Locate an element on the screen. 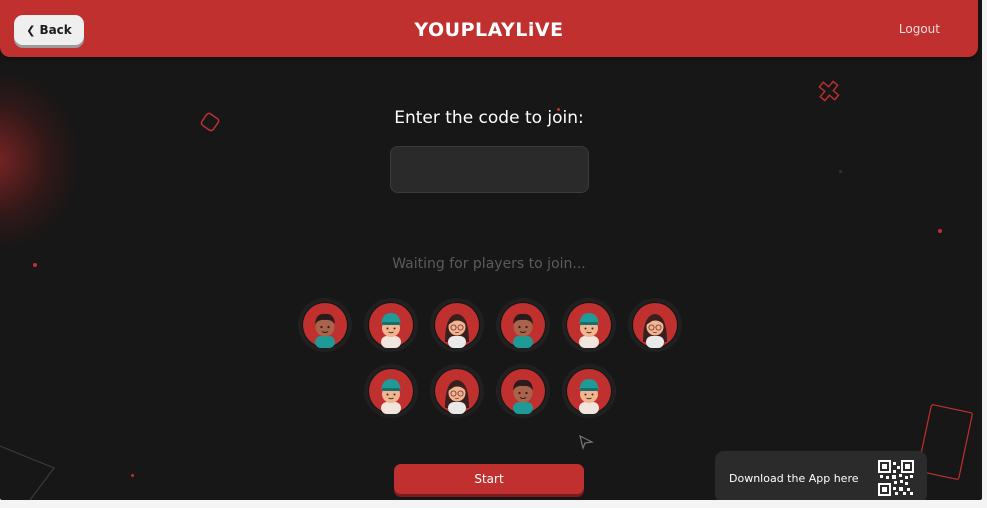 This screenshot has height=508, width=987. background-glow is located at coordinates (40, 160).